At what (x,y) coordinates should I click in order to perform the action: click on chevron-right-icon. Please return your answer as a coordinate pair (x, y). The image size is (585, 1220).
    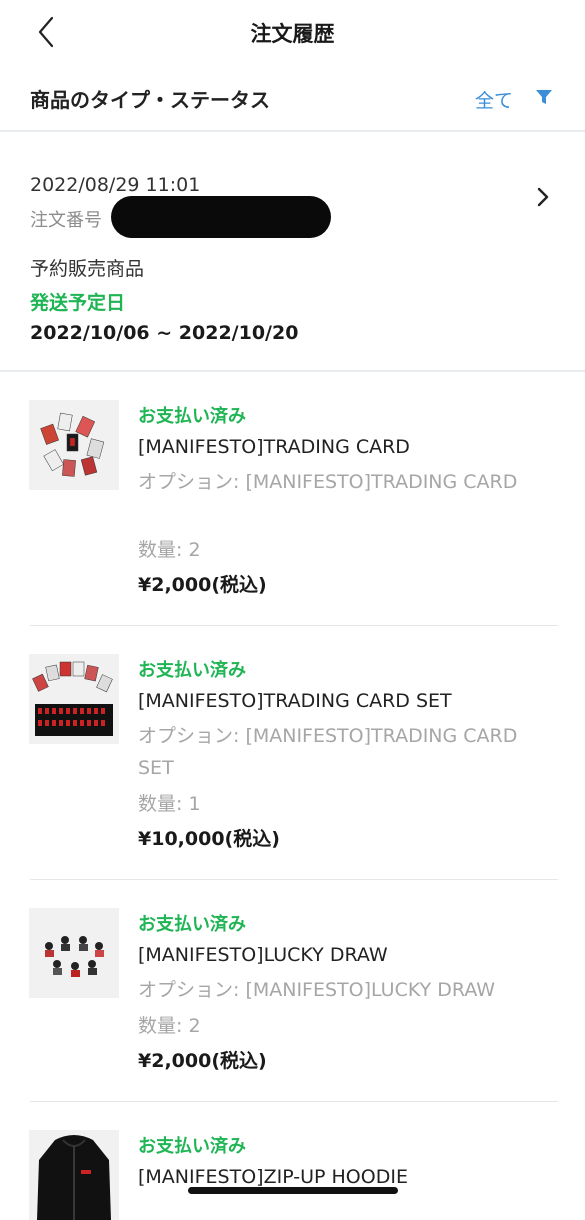
    Looking at the image, I should click on (543, 197).